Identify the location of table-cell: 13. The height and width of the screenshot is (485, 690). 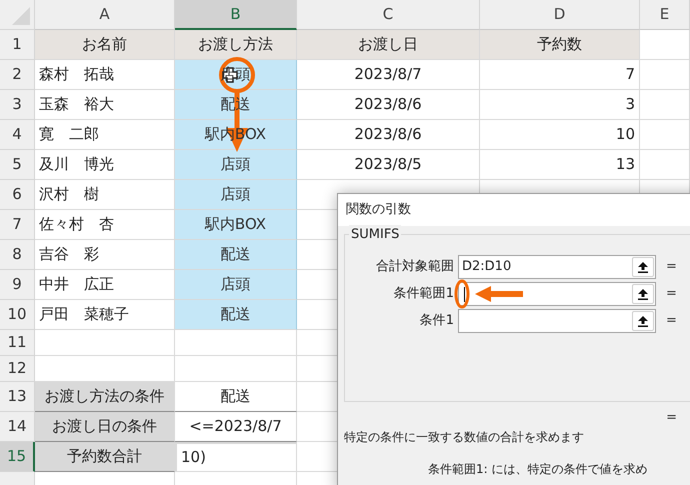
(560, 165).